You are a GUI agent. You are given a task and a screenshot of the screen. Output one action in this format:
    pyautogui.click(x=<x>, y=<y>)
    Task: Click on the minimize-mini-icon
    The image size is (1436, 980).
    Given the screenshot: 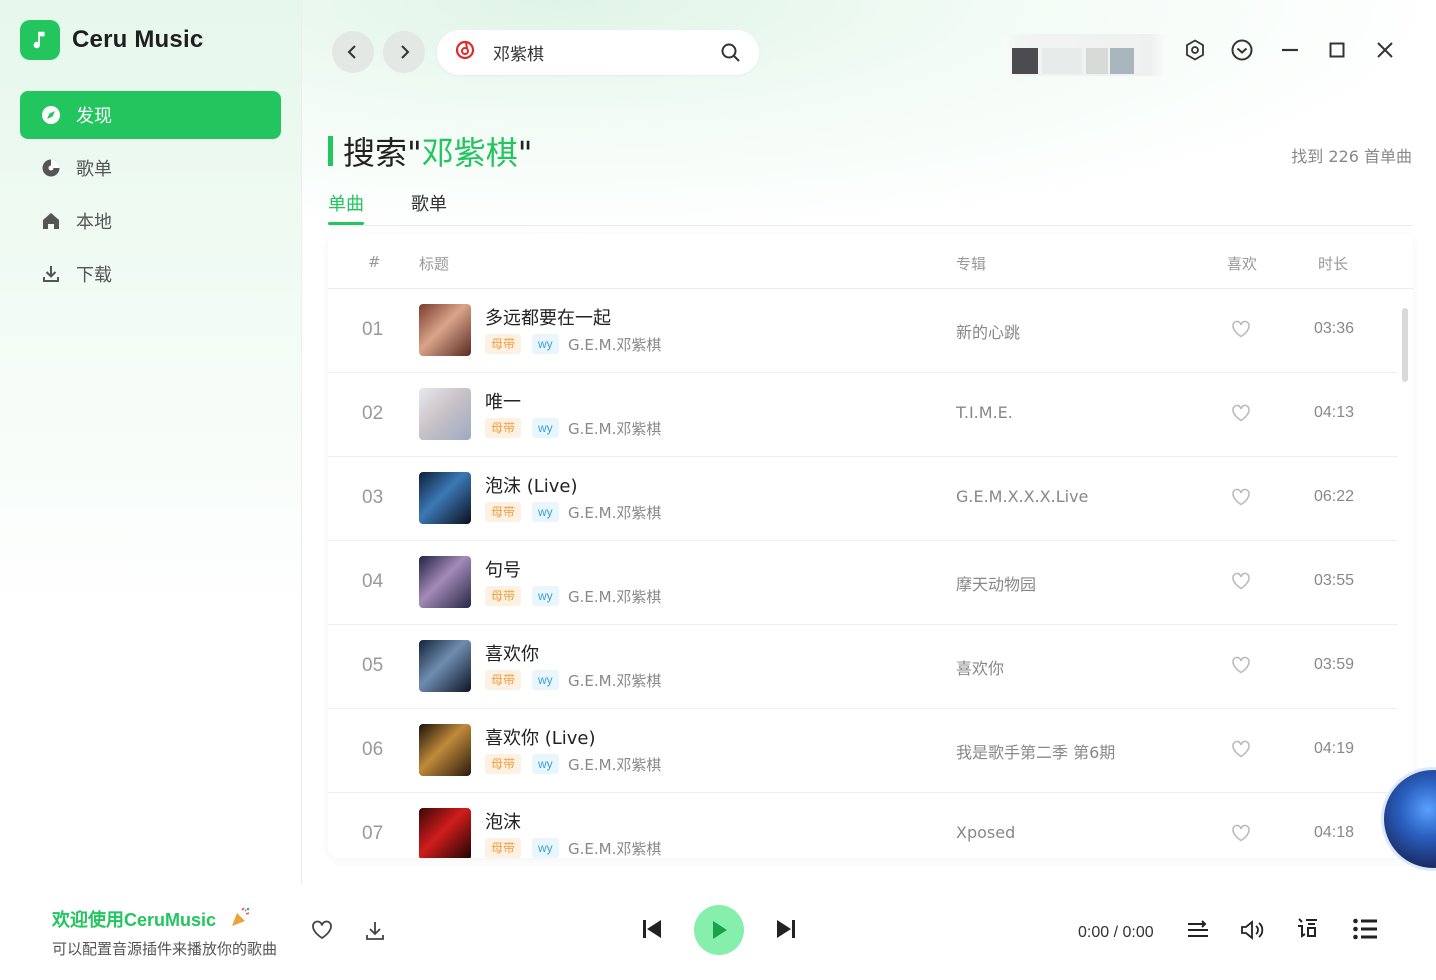 What is the action you would take?
    pyautogui.click(x=1242, y=50)
    